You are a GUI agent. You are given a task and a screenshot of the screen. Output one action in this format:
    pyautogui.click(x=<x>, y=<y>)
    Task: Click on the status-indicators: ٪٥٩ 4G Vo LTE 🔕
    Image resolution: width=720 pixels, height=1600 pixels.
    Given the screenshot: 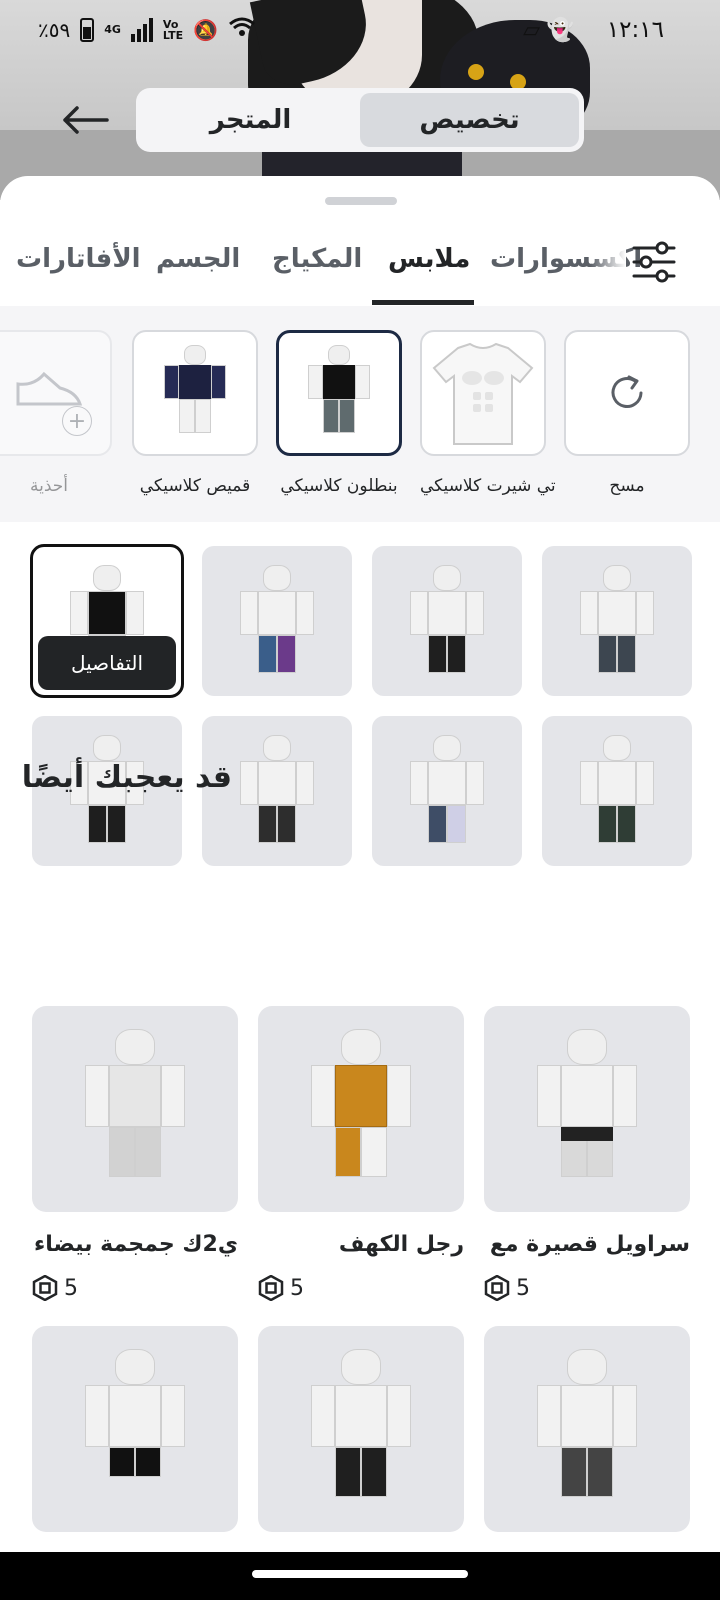 What is the action you would take?
    pyautogui.click(x=147, y=29)
    